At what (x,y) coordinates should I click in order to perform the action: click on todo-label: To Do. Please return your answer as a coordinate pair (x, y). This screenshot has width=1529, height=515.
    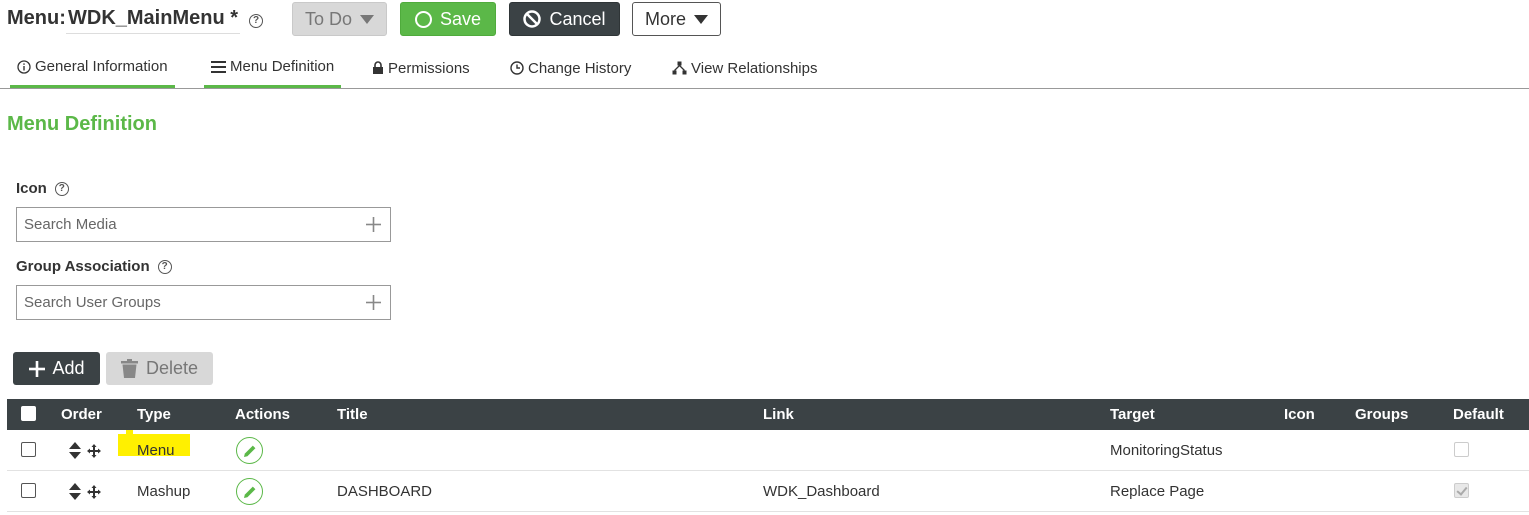
    Looking at the image, I should click on (328, 18).